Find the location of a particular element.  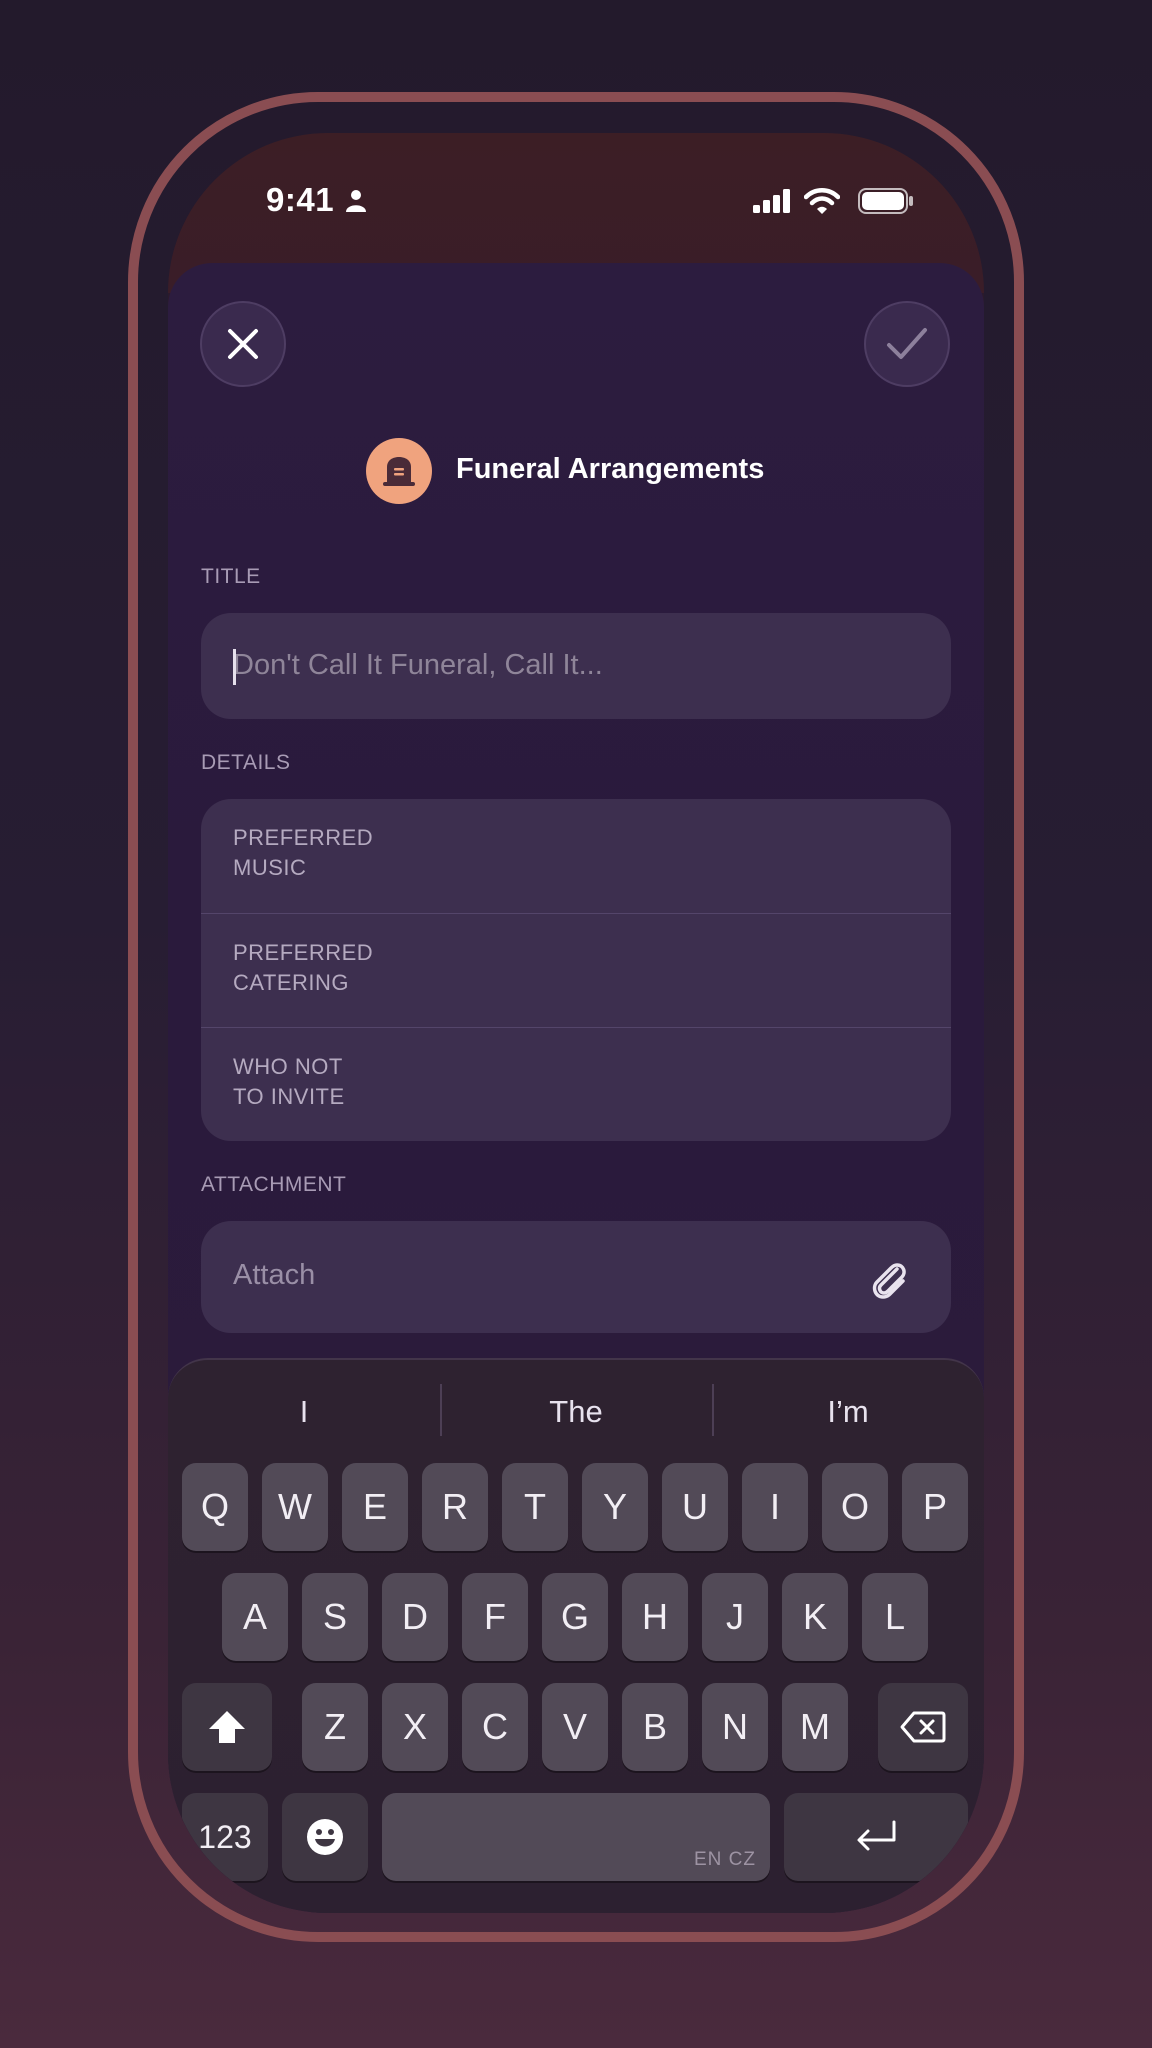

detail-label: WHO NOT TO INVITE is located at coordinates (289, 1081).